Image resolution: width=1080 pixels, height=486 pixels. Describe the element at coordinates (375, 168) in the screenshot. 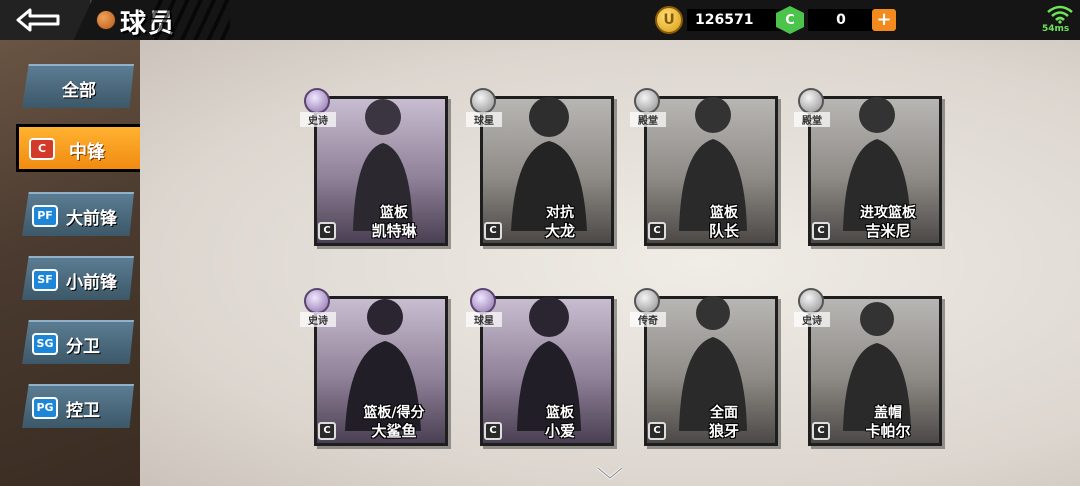

I see `player-card: 史诗 C 篮板 凯特琳` at that location.